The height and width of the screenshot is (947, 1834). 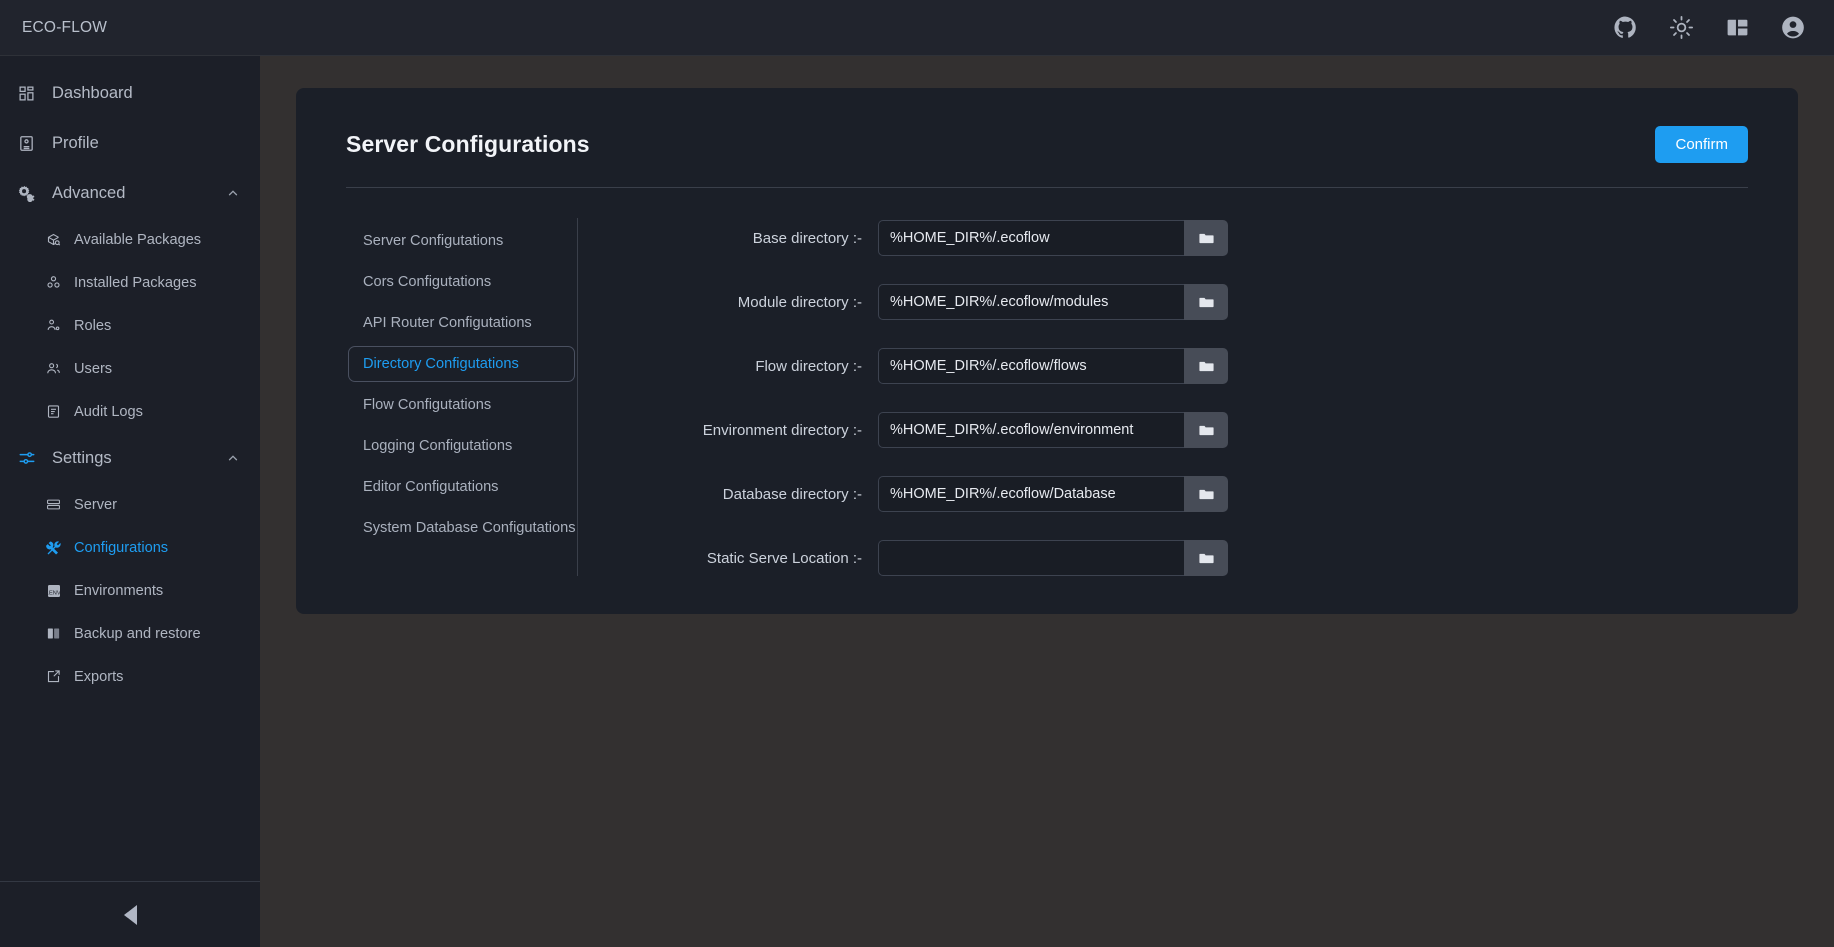 I want to click on collapse-sidebar-triangle-icon, so click(x=130, y=914).